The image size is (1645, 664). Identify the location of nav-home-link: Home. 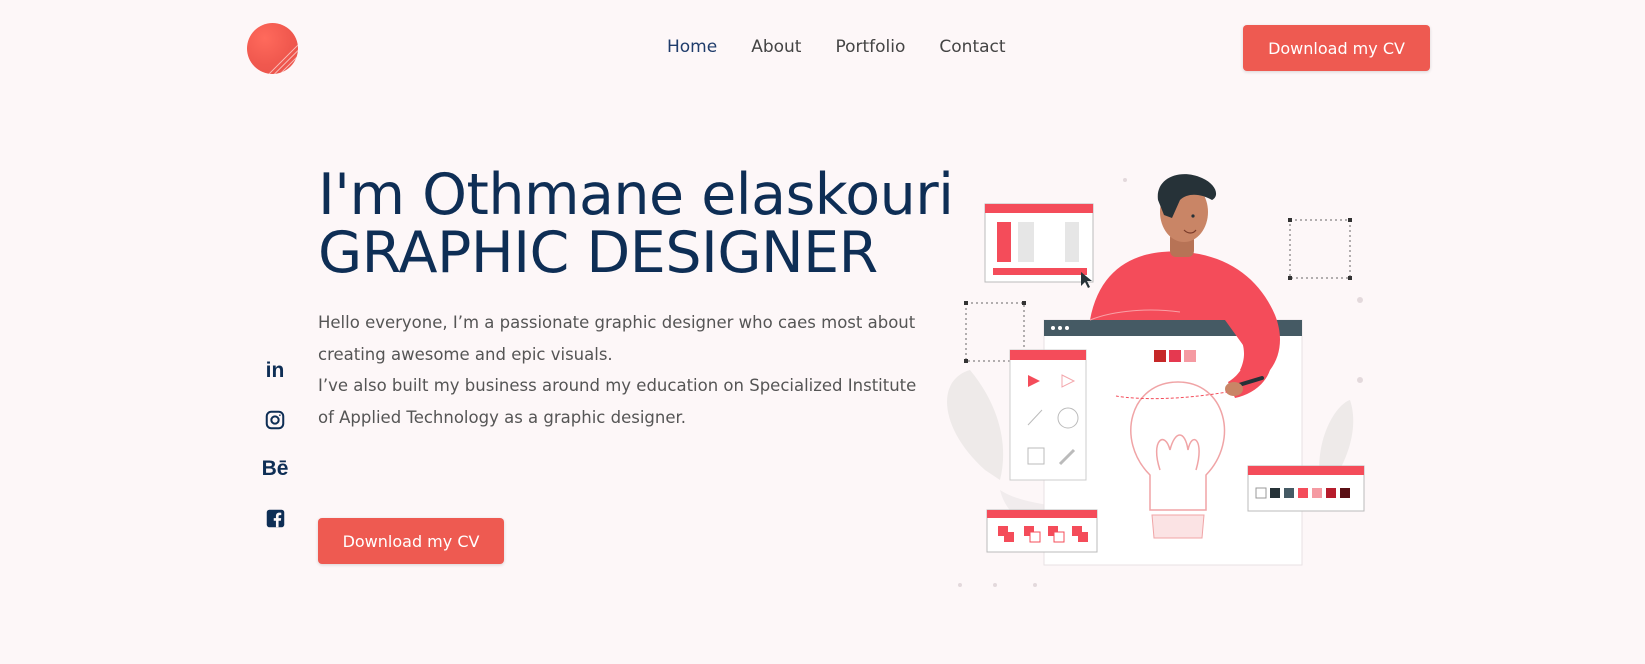
(692, 47).